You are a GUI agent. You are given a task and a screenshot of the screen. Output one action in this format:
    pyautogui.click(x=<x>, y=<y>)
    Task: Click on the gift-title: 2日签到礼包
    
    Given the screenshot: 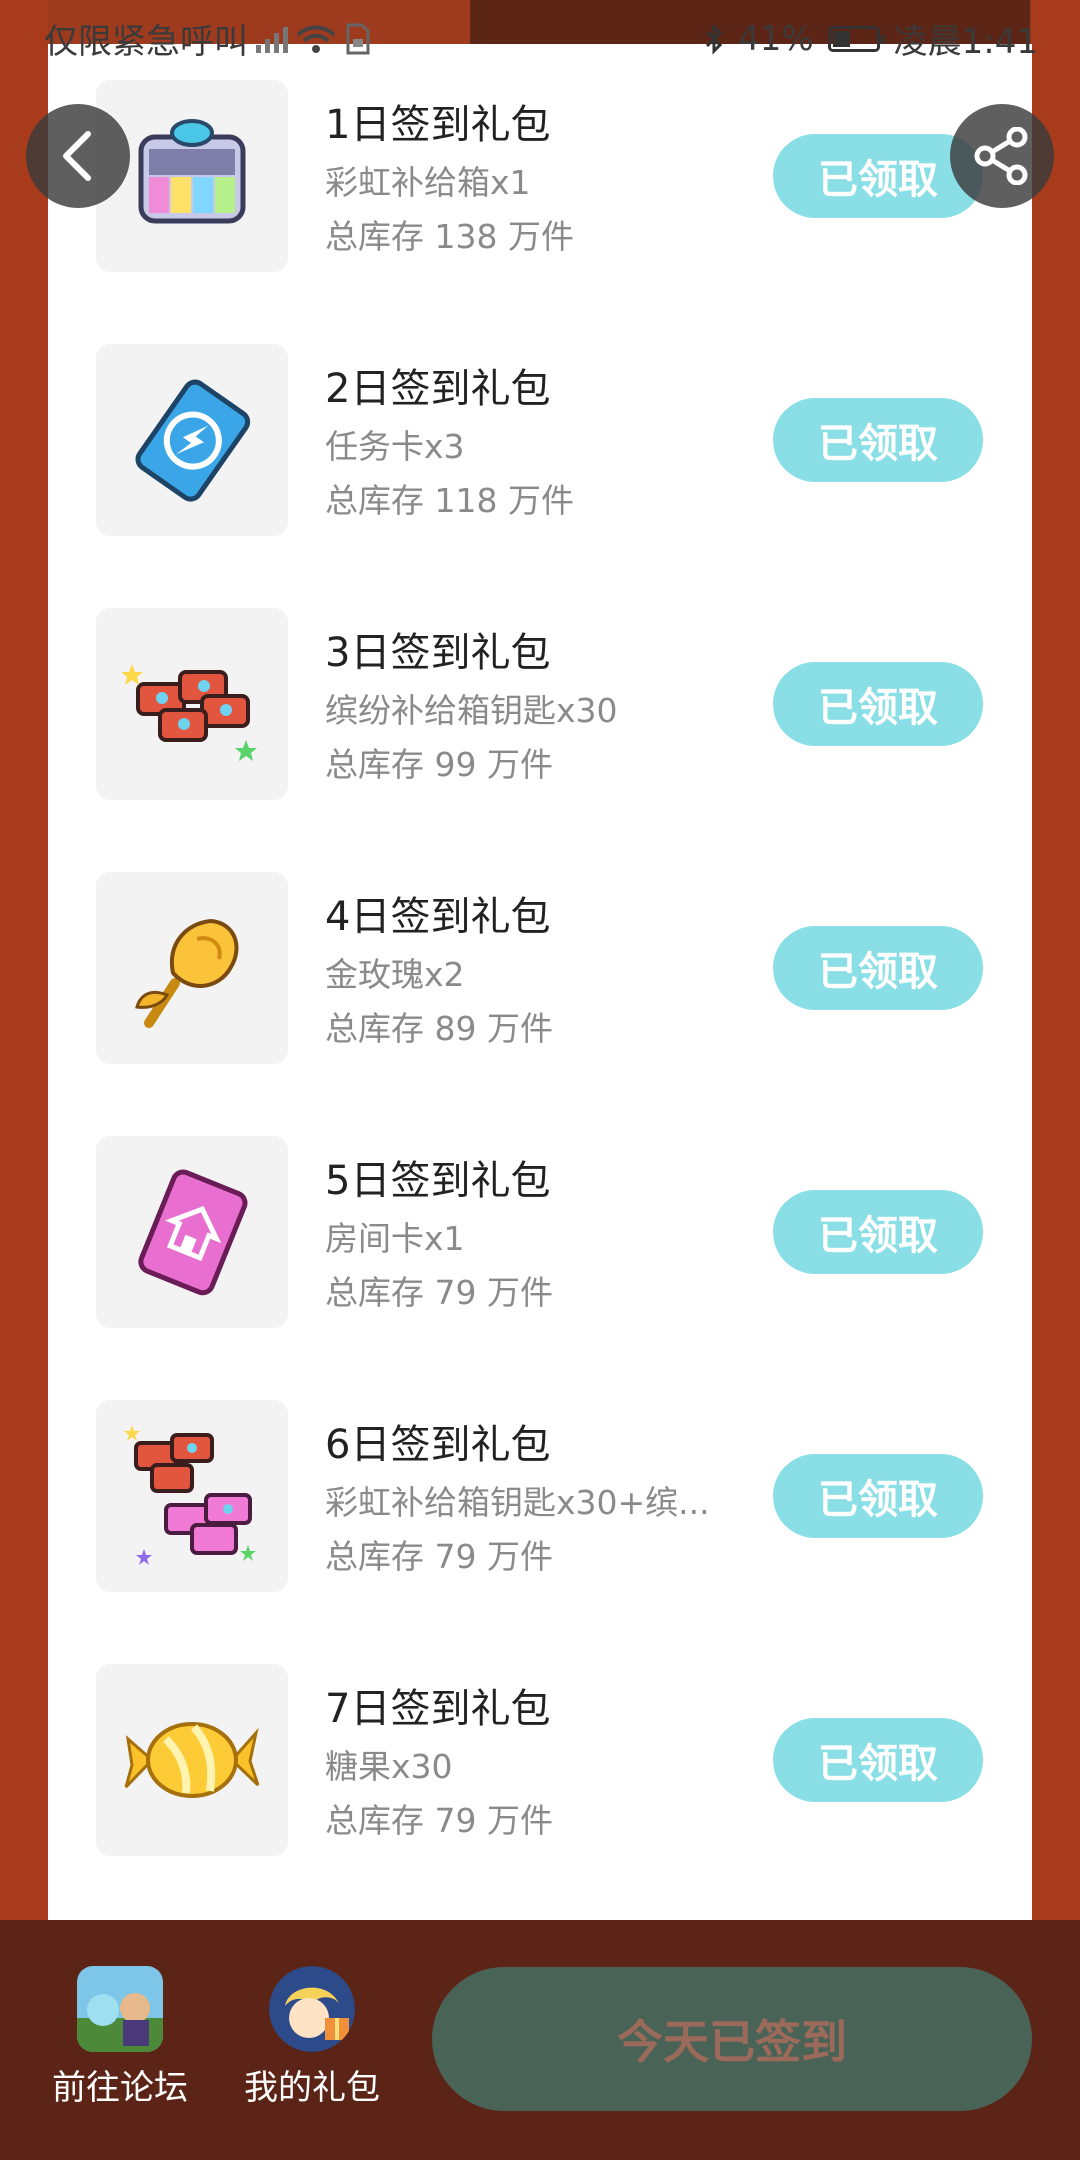 What is the action you would take?
    pyautogui.click(x=438, y=389)
    